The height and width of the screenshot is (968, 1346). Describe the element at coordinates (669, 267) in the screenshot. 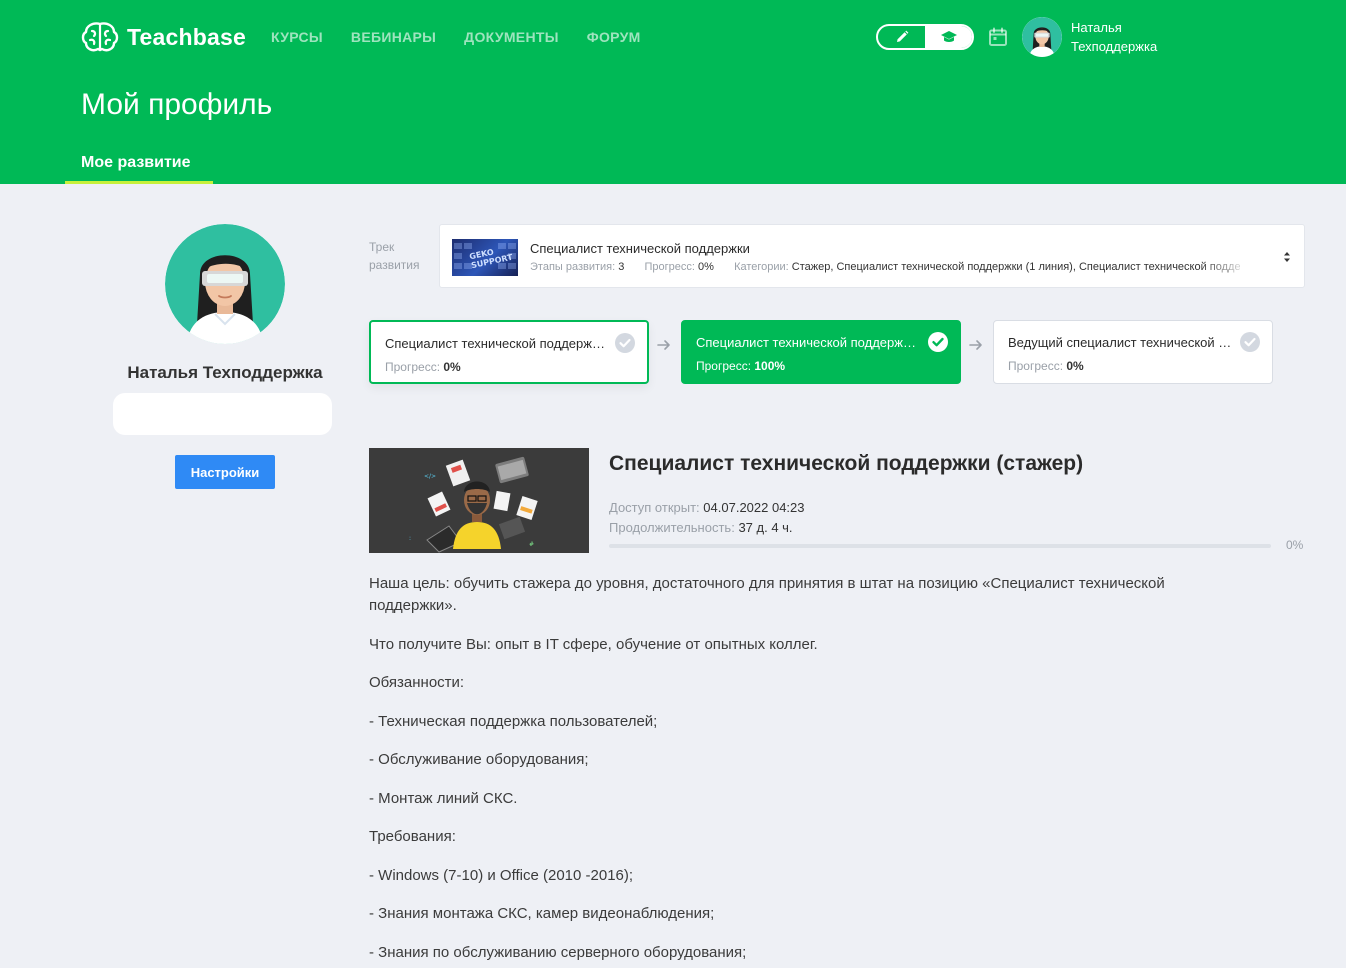

I see `track-progress-label: Прогресс:` at that location.